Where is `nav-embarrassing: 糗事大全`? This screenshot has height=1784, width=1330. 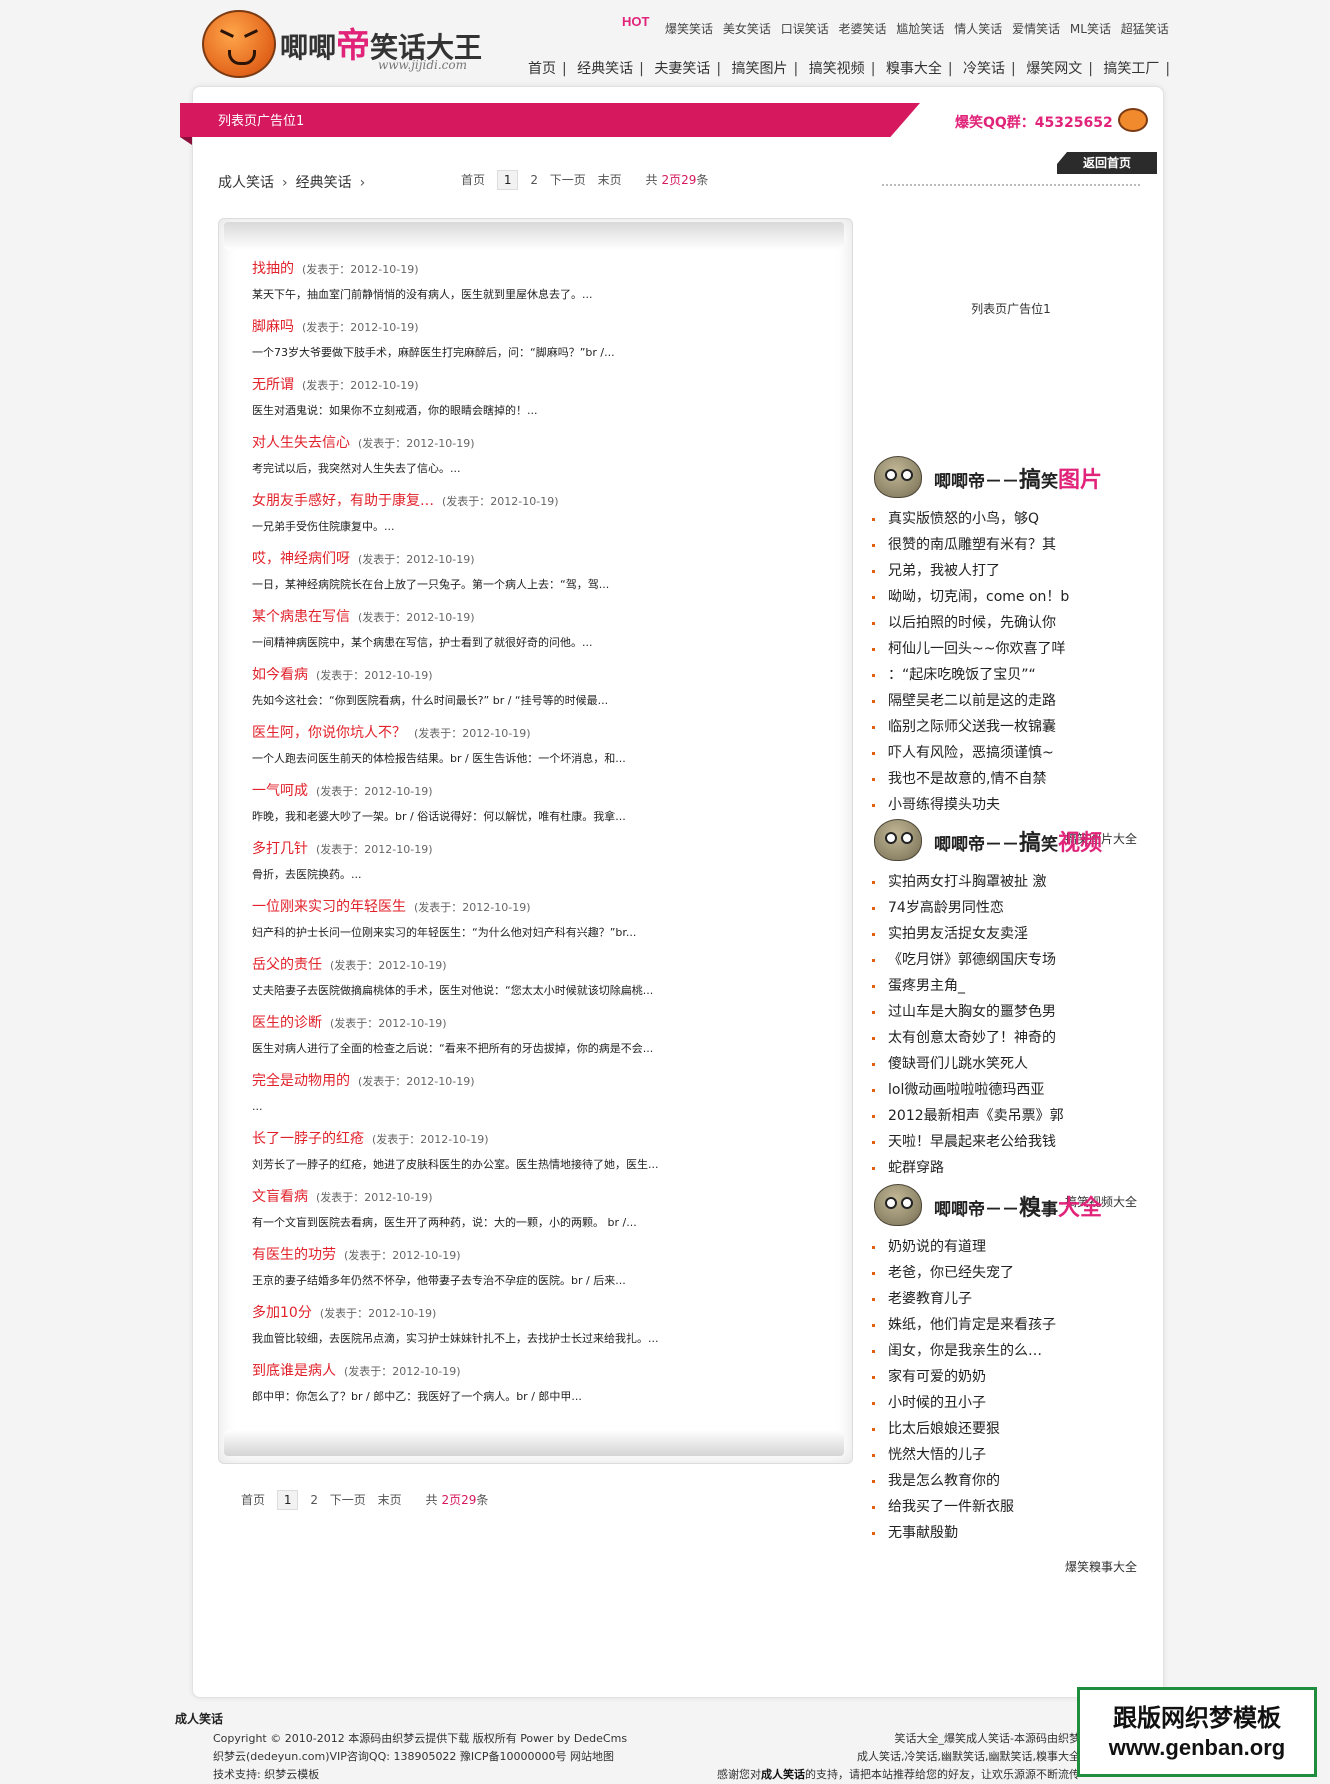
nav-embarrassing: 糗事大全 is located at coordinates (914, 69).